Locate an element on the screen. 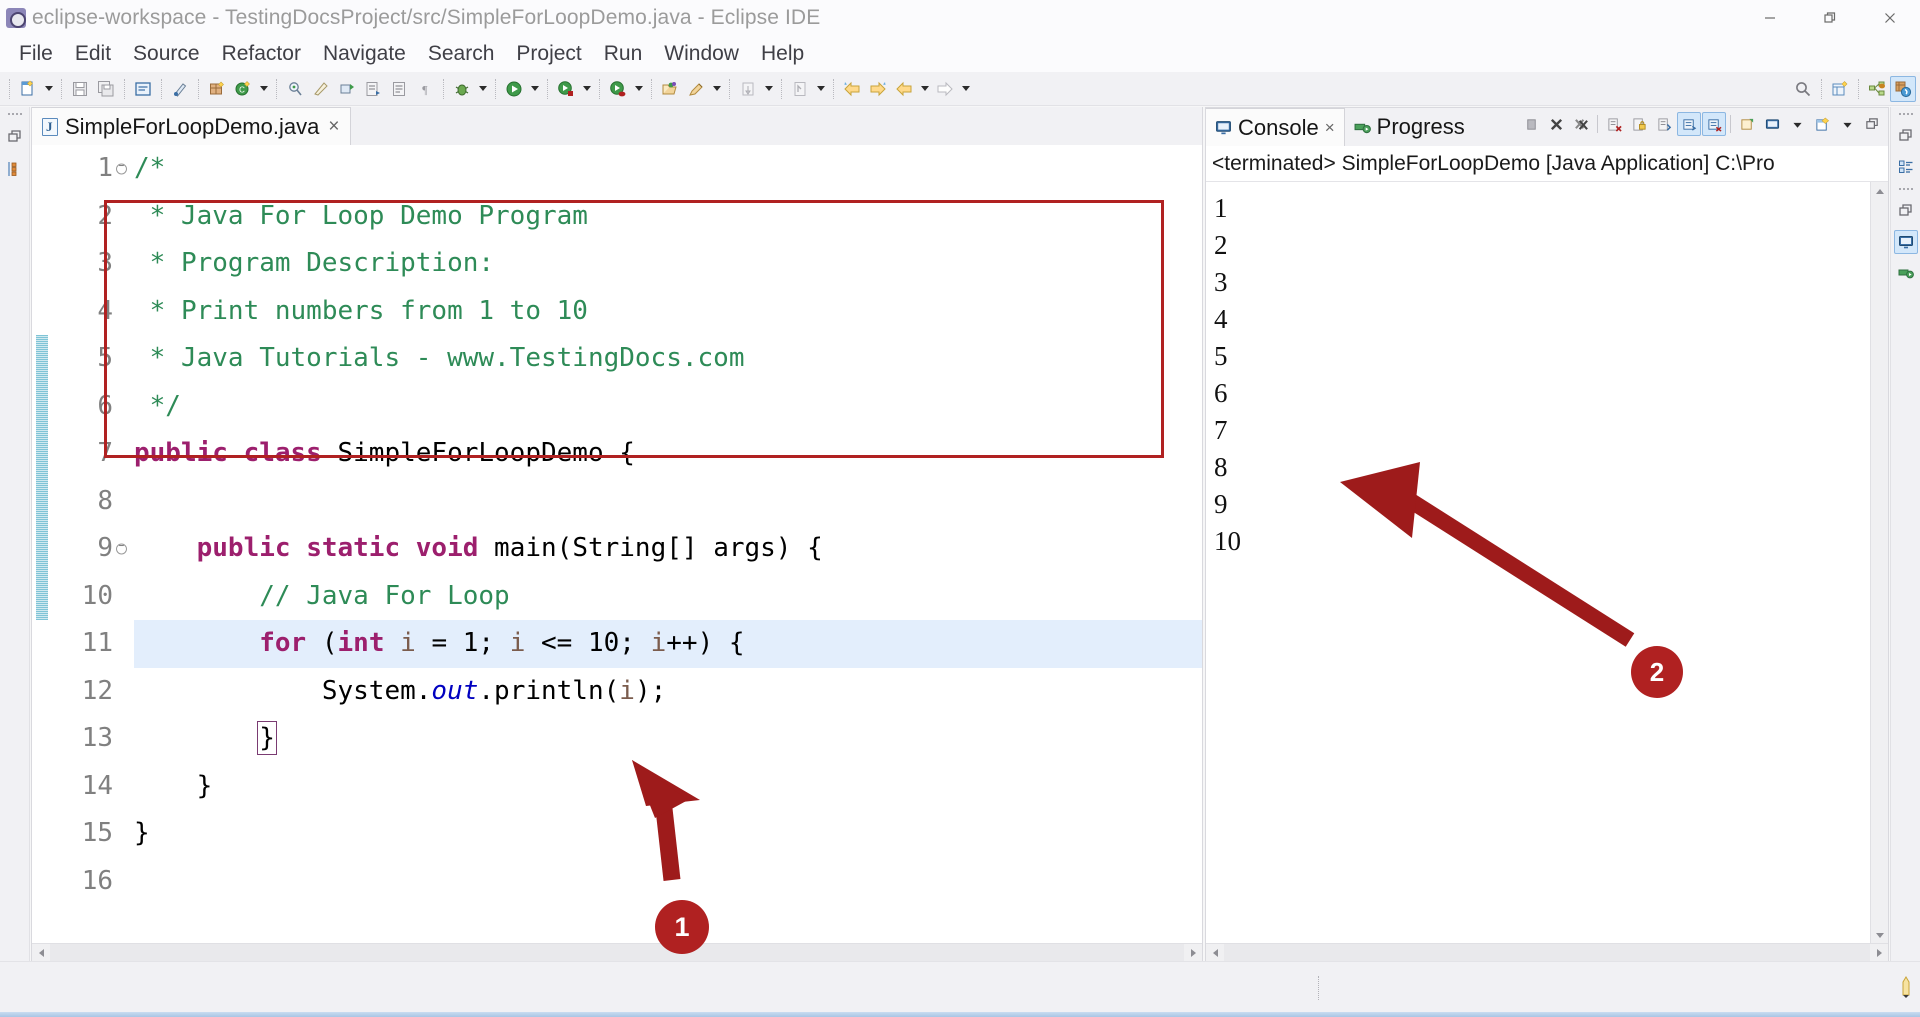  debug-dropdown is located at coordinates (482, 89).